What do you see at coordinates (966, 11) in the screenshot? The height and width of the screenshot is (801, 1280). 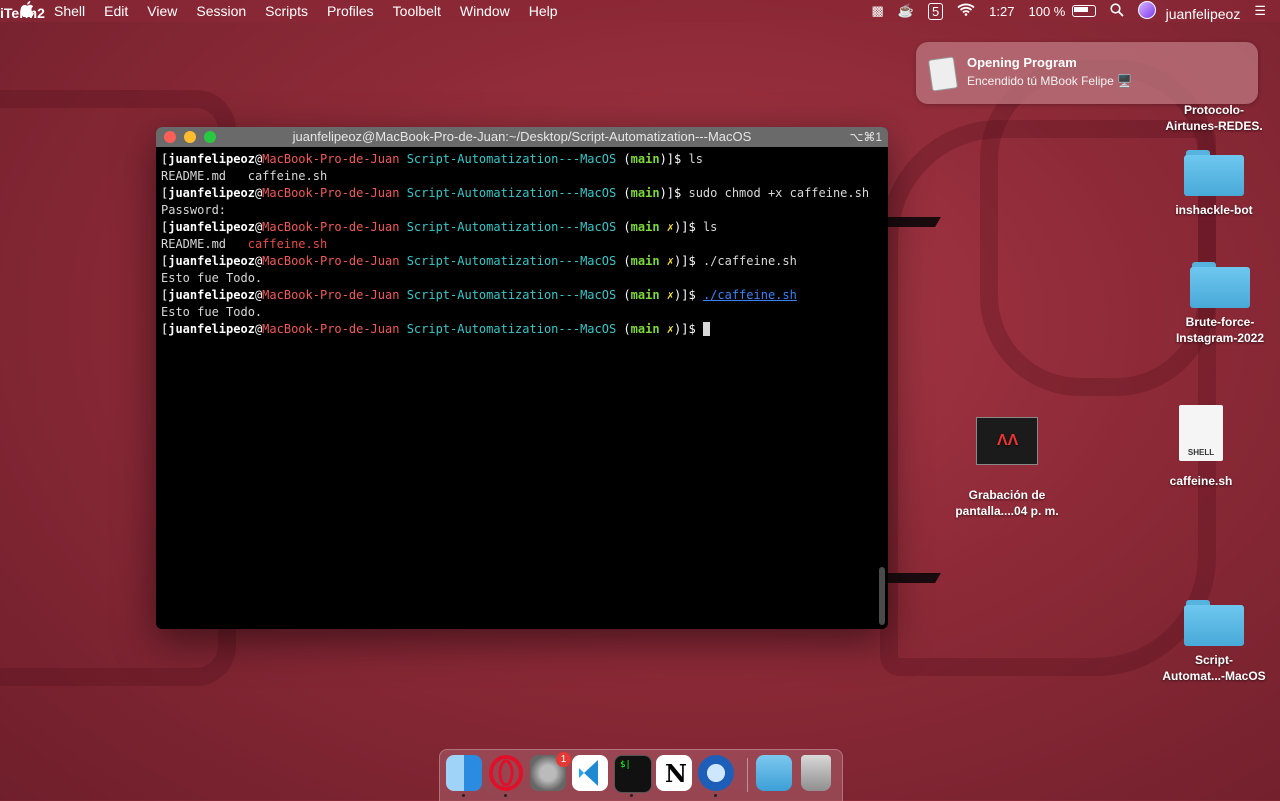 I see `wifi-icon` at bounding box center [966, 11].